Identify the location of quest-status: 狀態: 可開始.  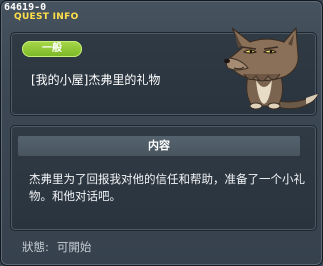
(56, 247).